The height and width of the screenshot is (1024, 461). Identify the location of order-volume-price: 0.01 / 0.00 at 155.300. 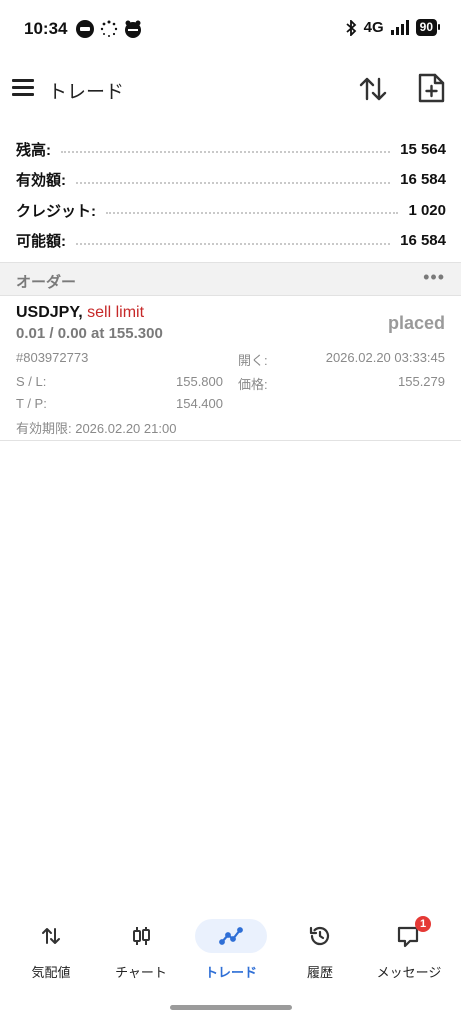
(89, 333).